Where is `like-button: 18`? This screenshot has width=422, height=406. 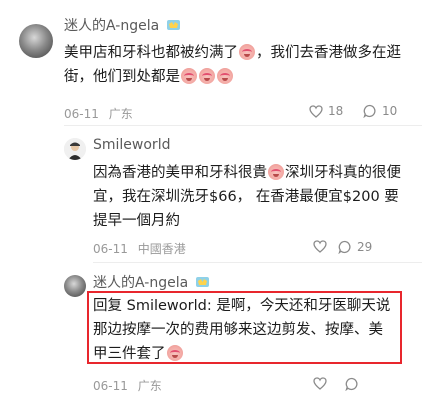
like-button: 18 is located at coordinates (326, 111).